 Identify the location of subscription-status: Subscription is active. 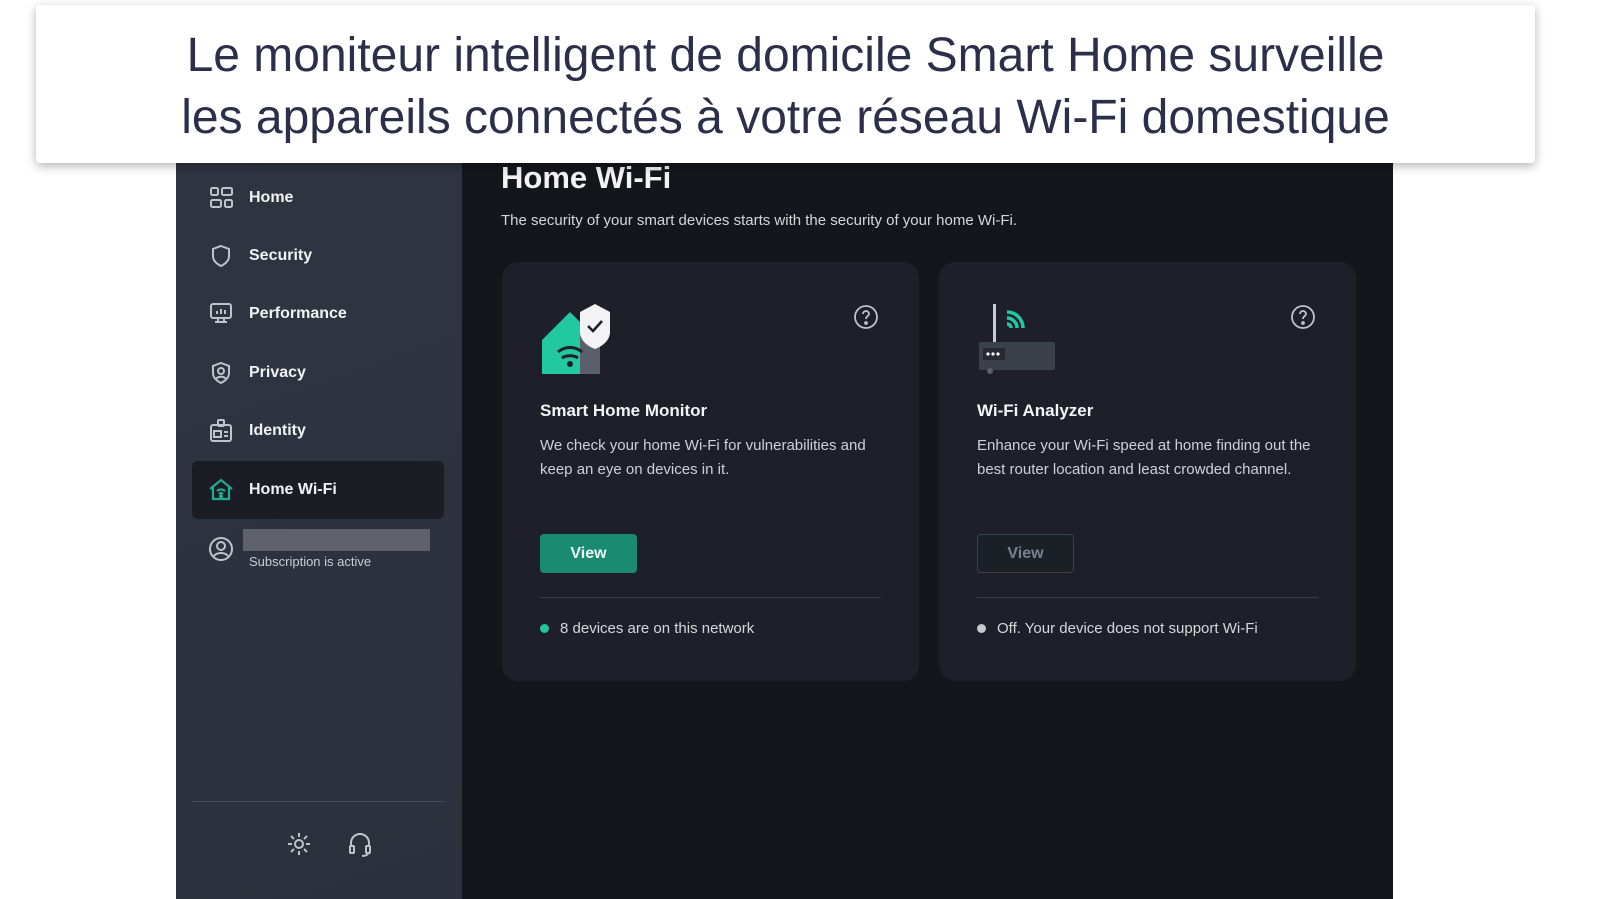
(310, 561).